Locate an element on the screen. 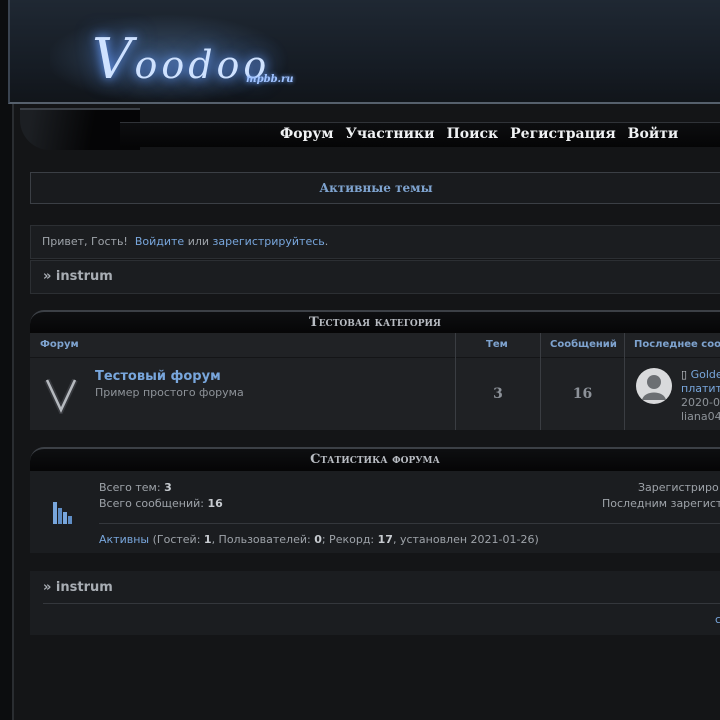 This screenshot has width=720, height=720. last-post-date: 2020-0 is located at coordinates (700, 402).